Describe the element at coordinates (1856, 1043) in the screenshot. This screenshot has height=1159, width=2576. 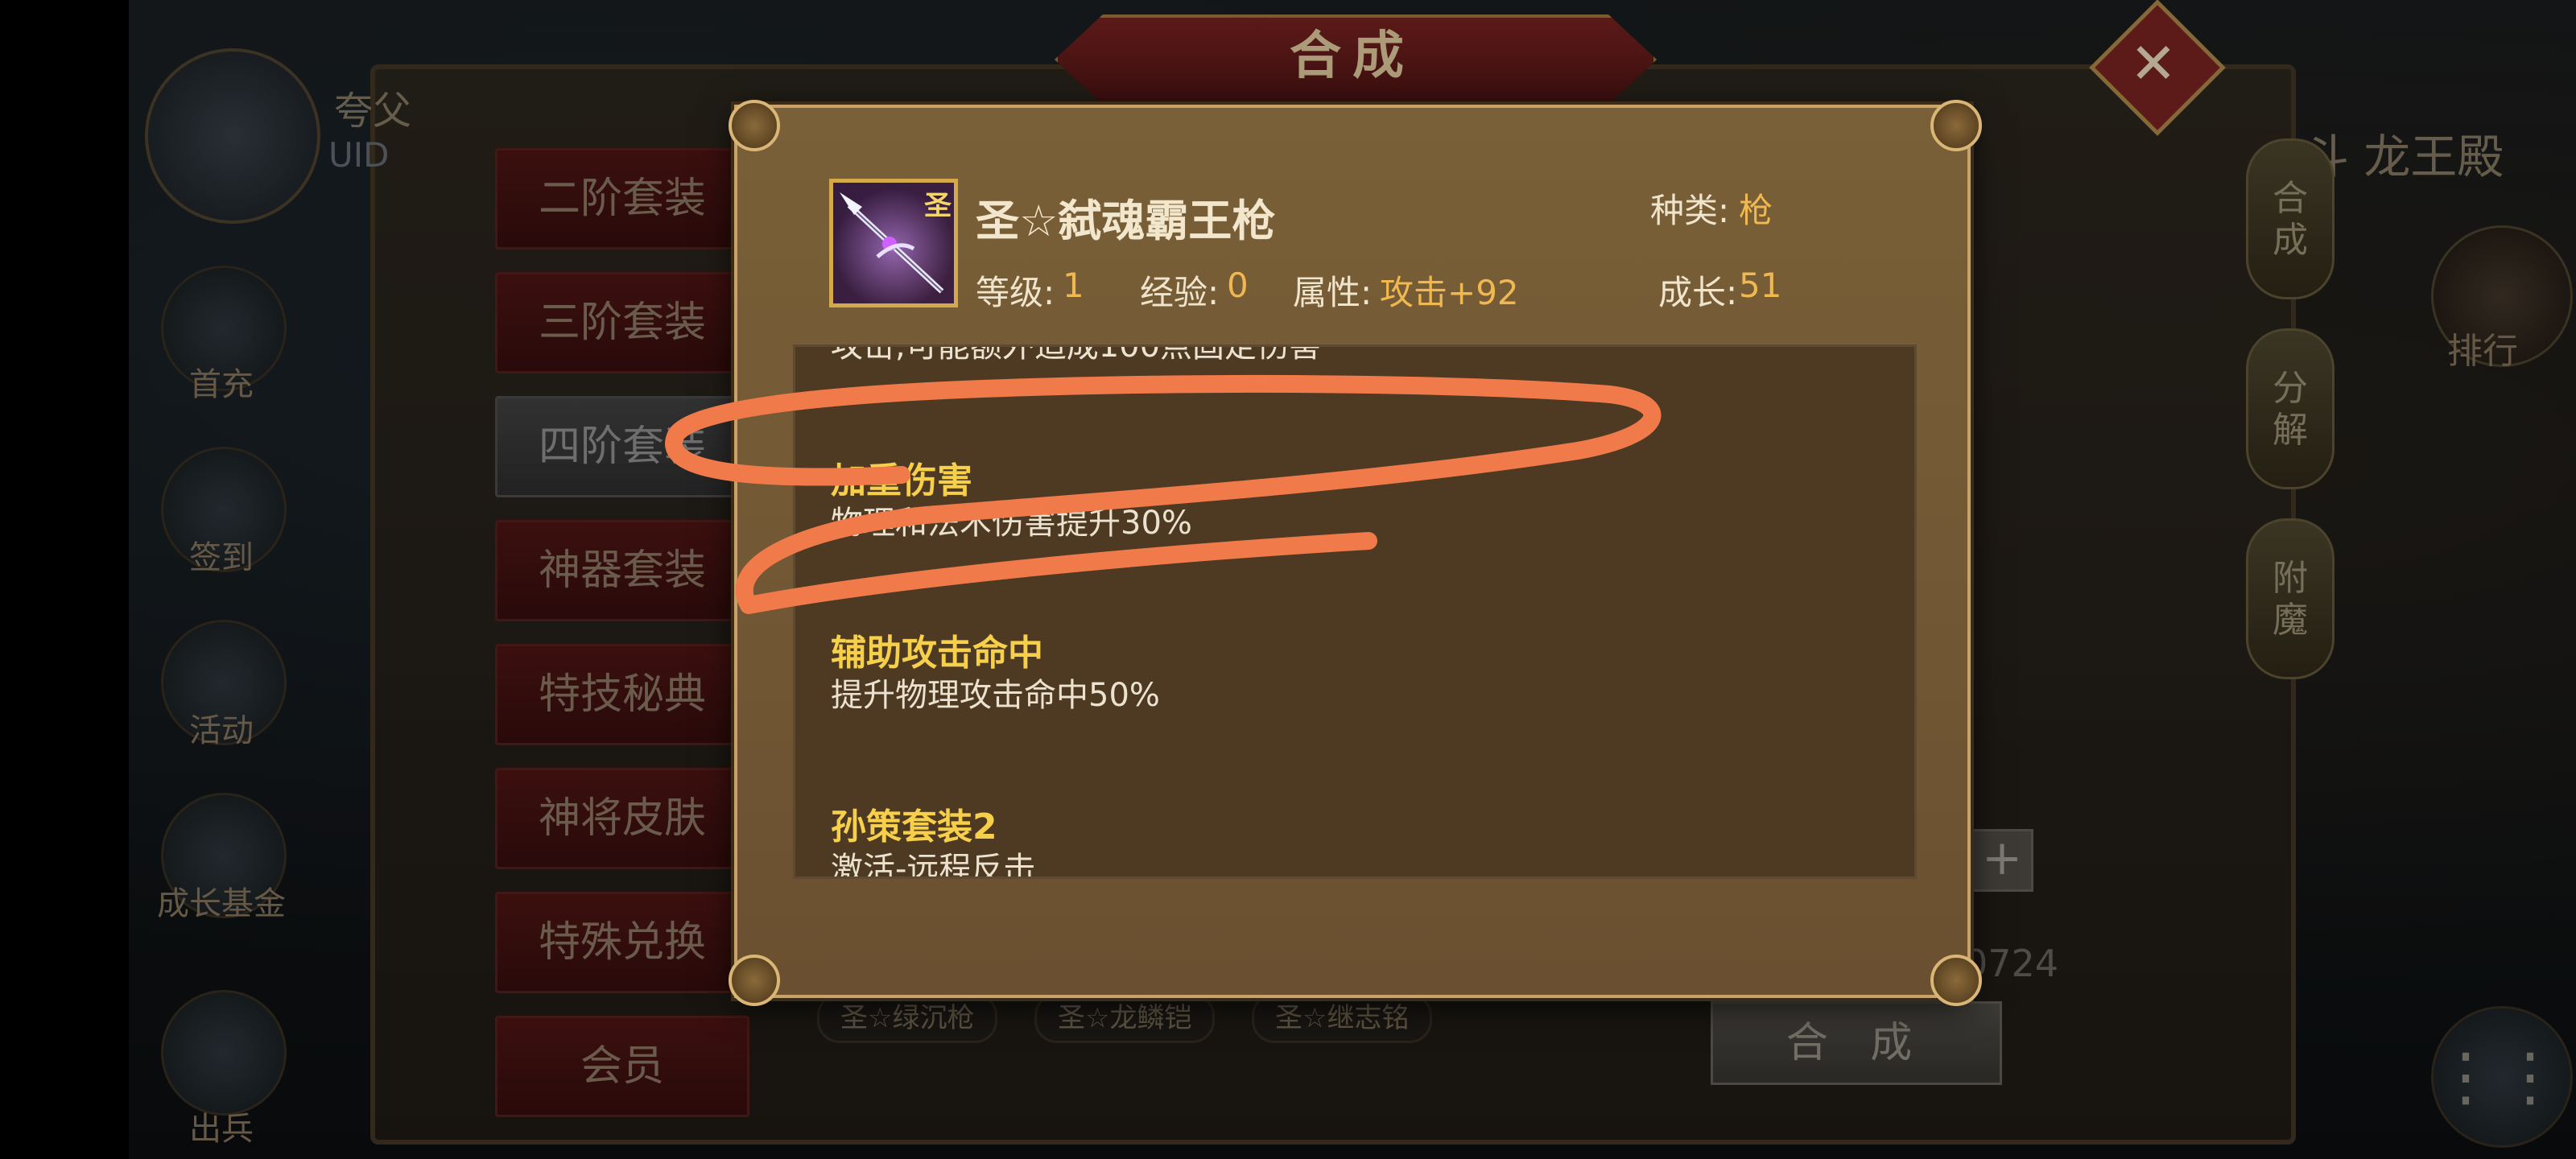
I see `compose-button: 合 成` at that location.